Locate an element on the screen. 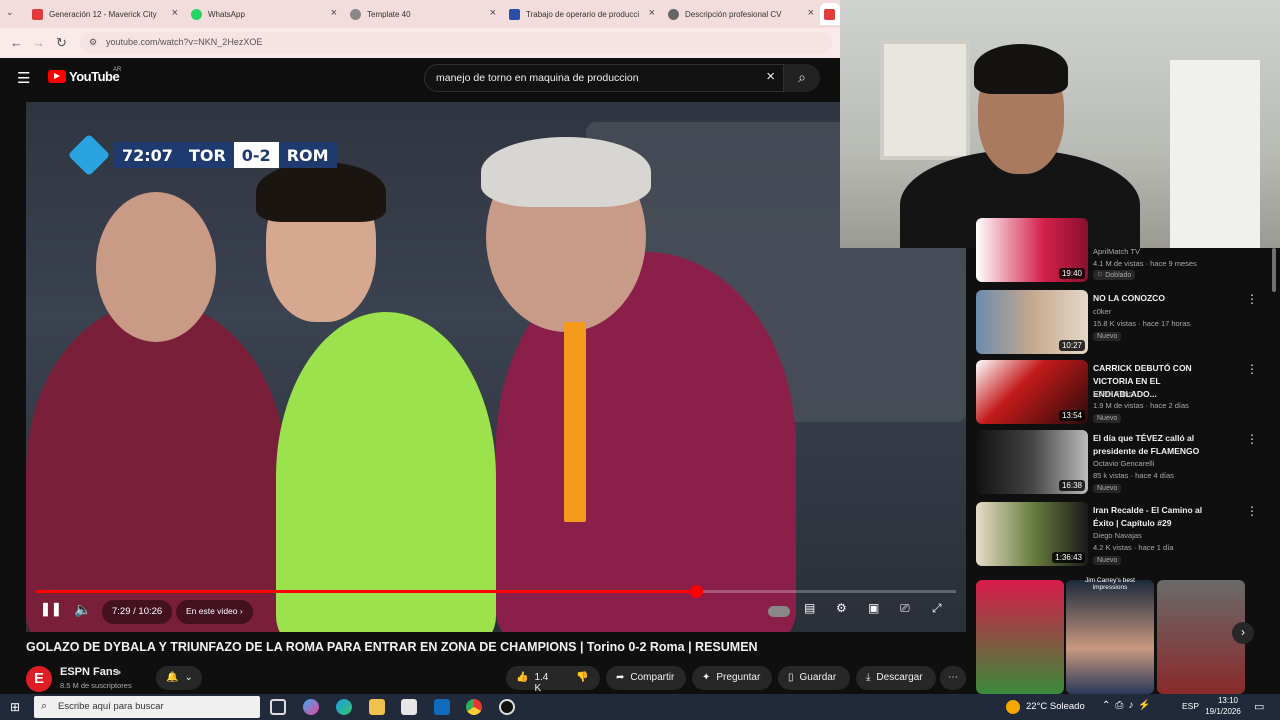 The width and height of the screenshot is (1280, 720). subtitles-icon: ▤ is located at coordinates (809, 608).